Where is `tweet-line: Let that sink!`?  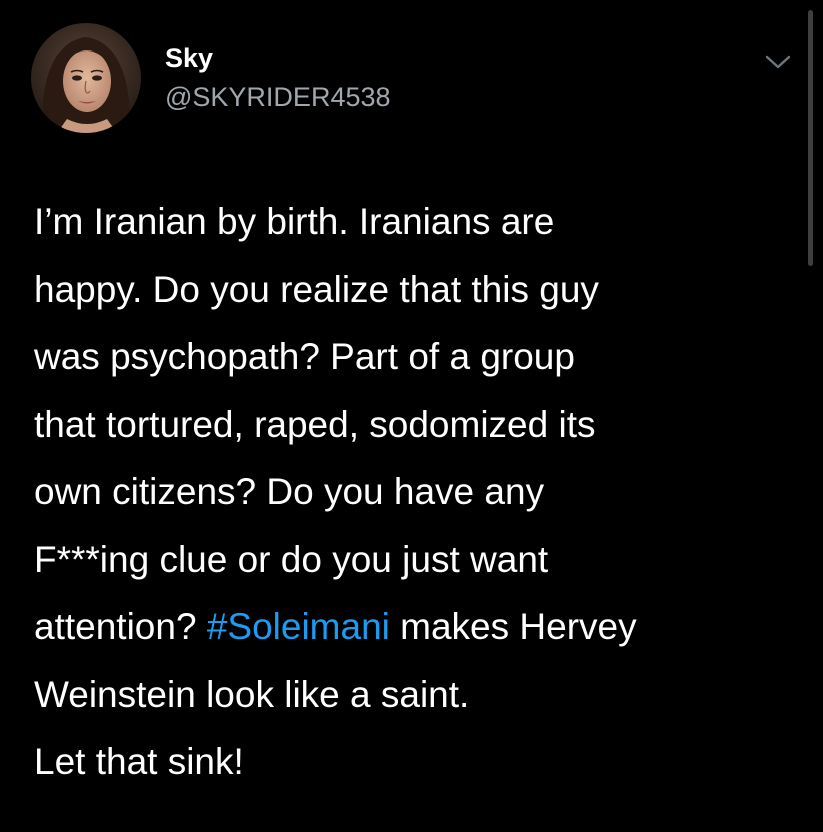
tweet-line: Let that sink! is located at coordinates (139, 761).